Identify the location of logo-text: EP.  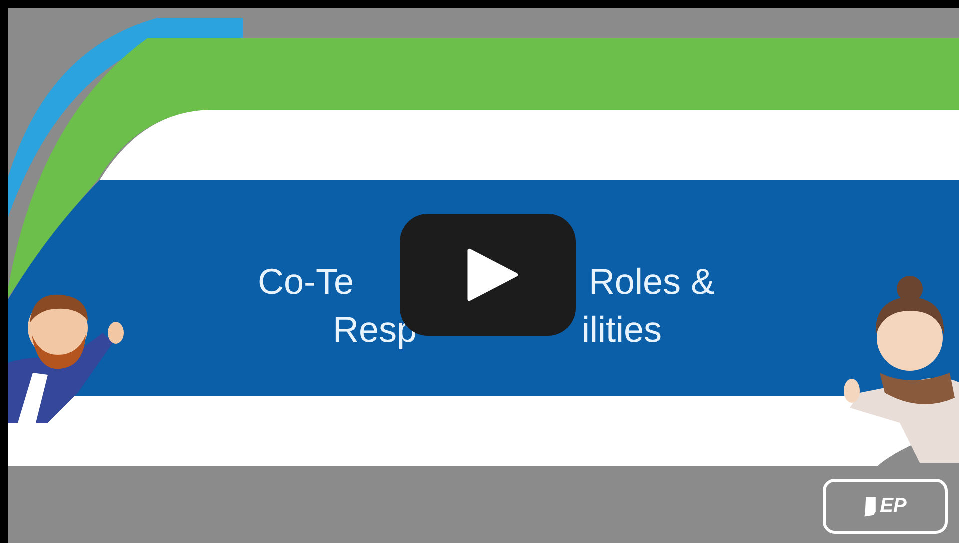
(893, 506).